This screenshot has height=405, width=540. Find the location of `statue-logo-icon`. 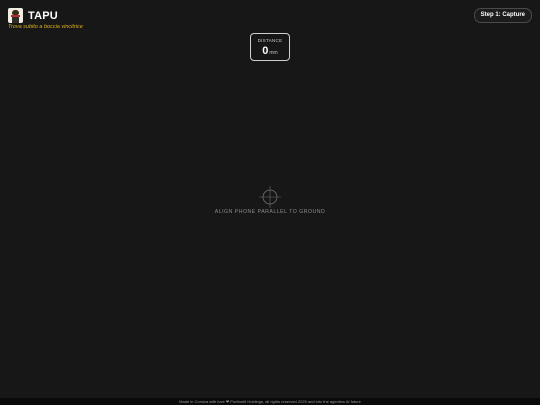

statue-logo-icon is located at coordinates (15, 15).